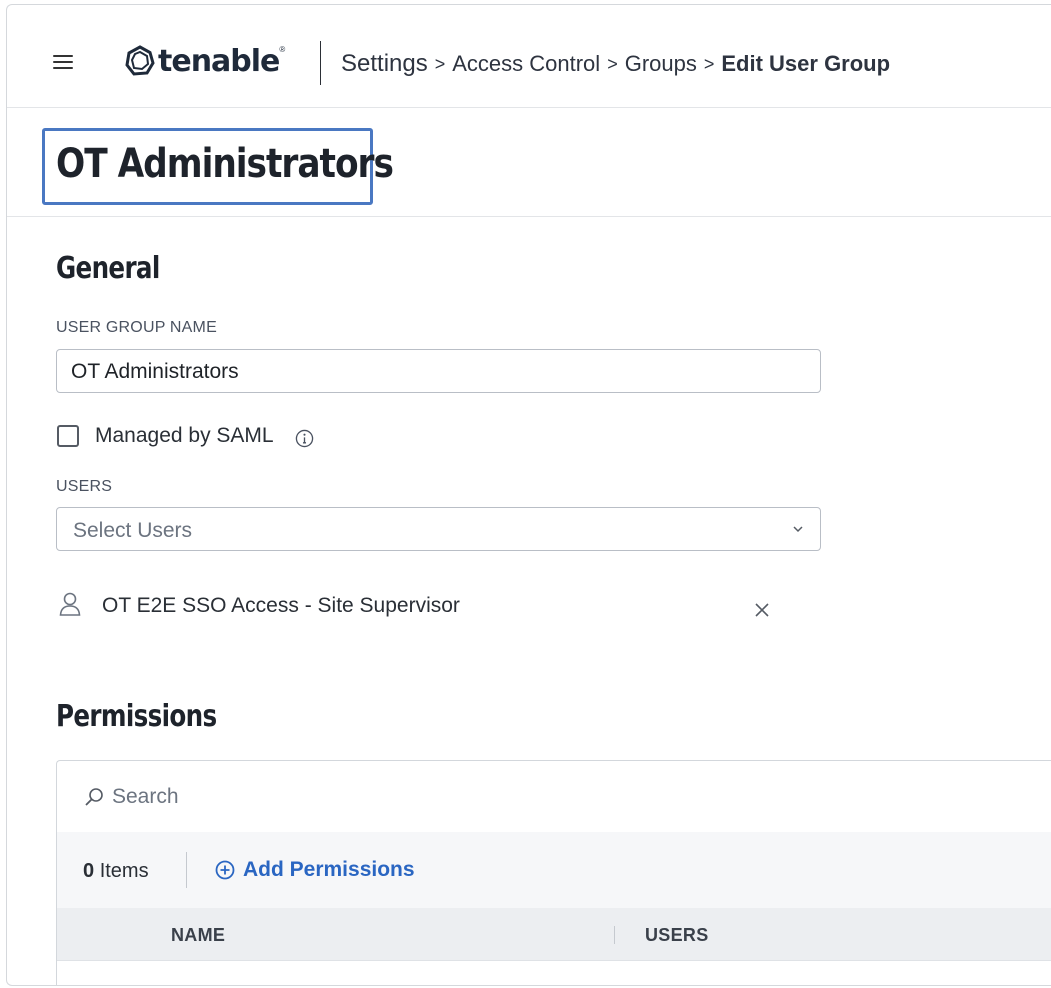 Image resolution: width=1051 pixels, height=988 pixels. What do you see at coordinates (68, 436) in the screenshot?
I see `managed-by-saml-checkbox` at bounding box center [68, 436].